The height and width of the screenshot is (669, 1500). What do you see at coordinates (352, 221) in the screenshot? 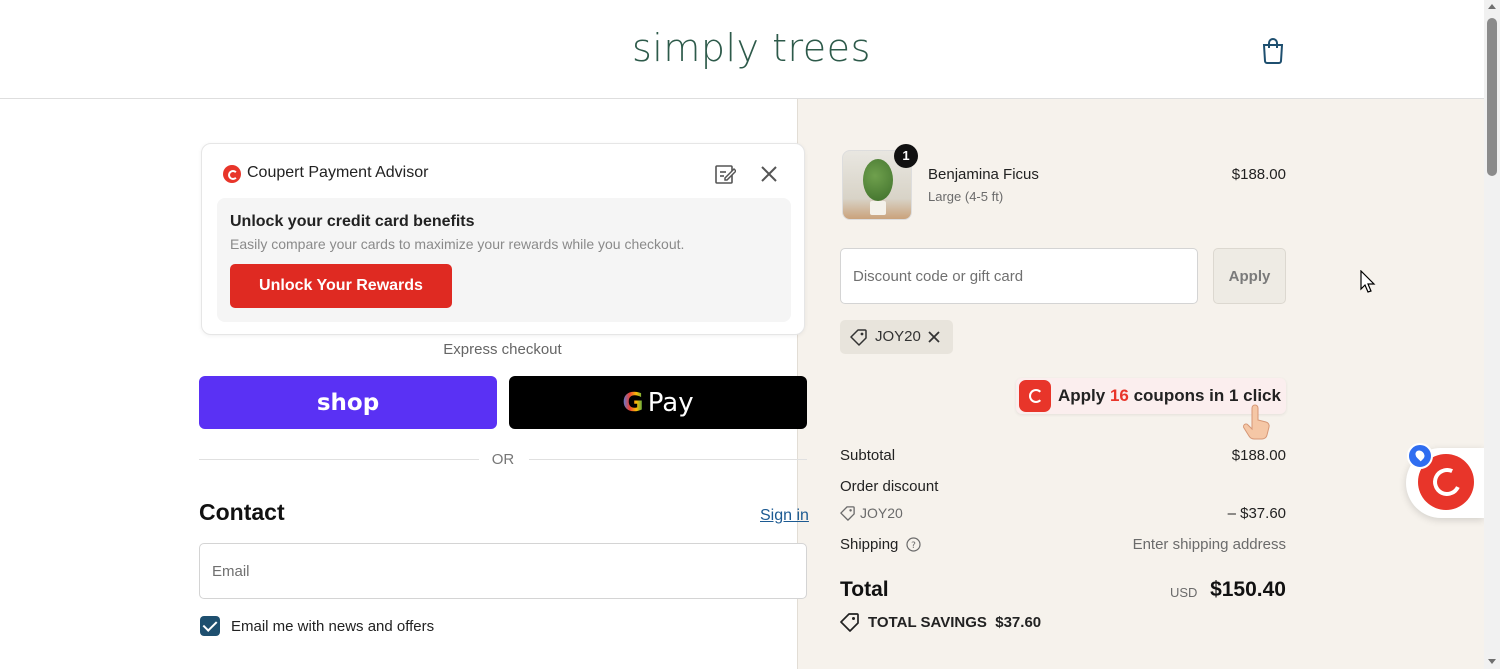
I see `advisor-heading: Unlock your credit card benefits` at bounding box center [352, 221].